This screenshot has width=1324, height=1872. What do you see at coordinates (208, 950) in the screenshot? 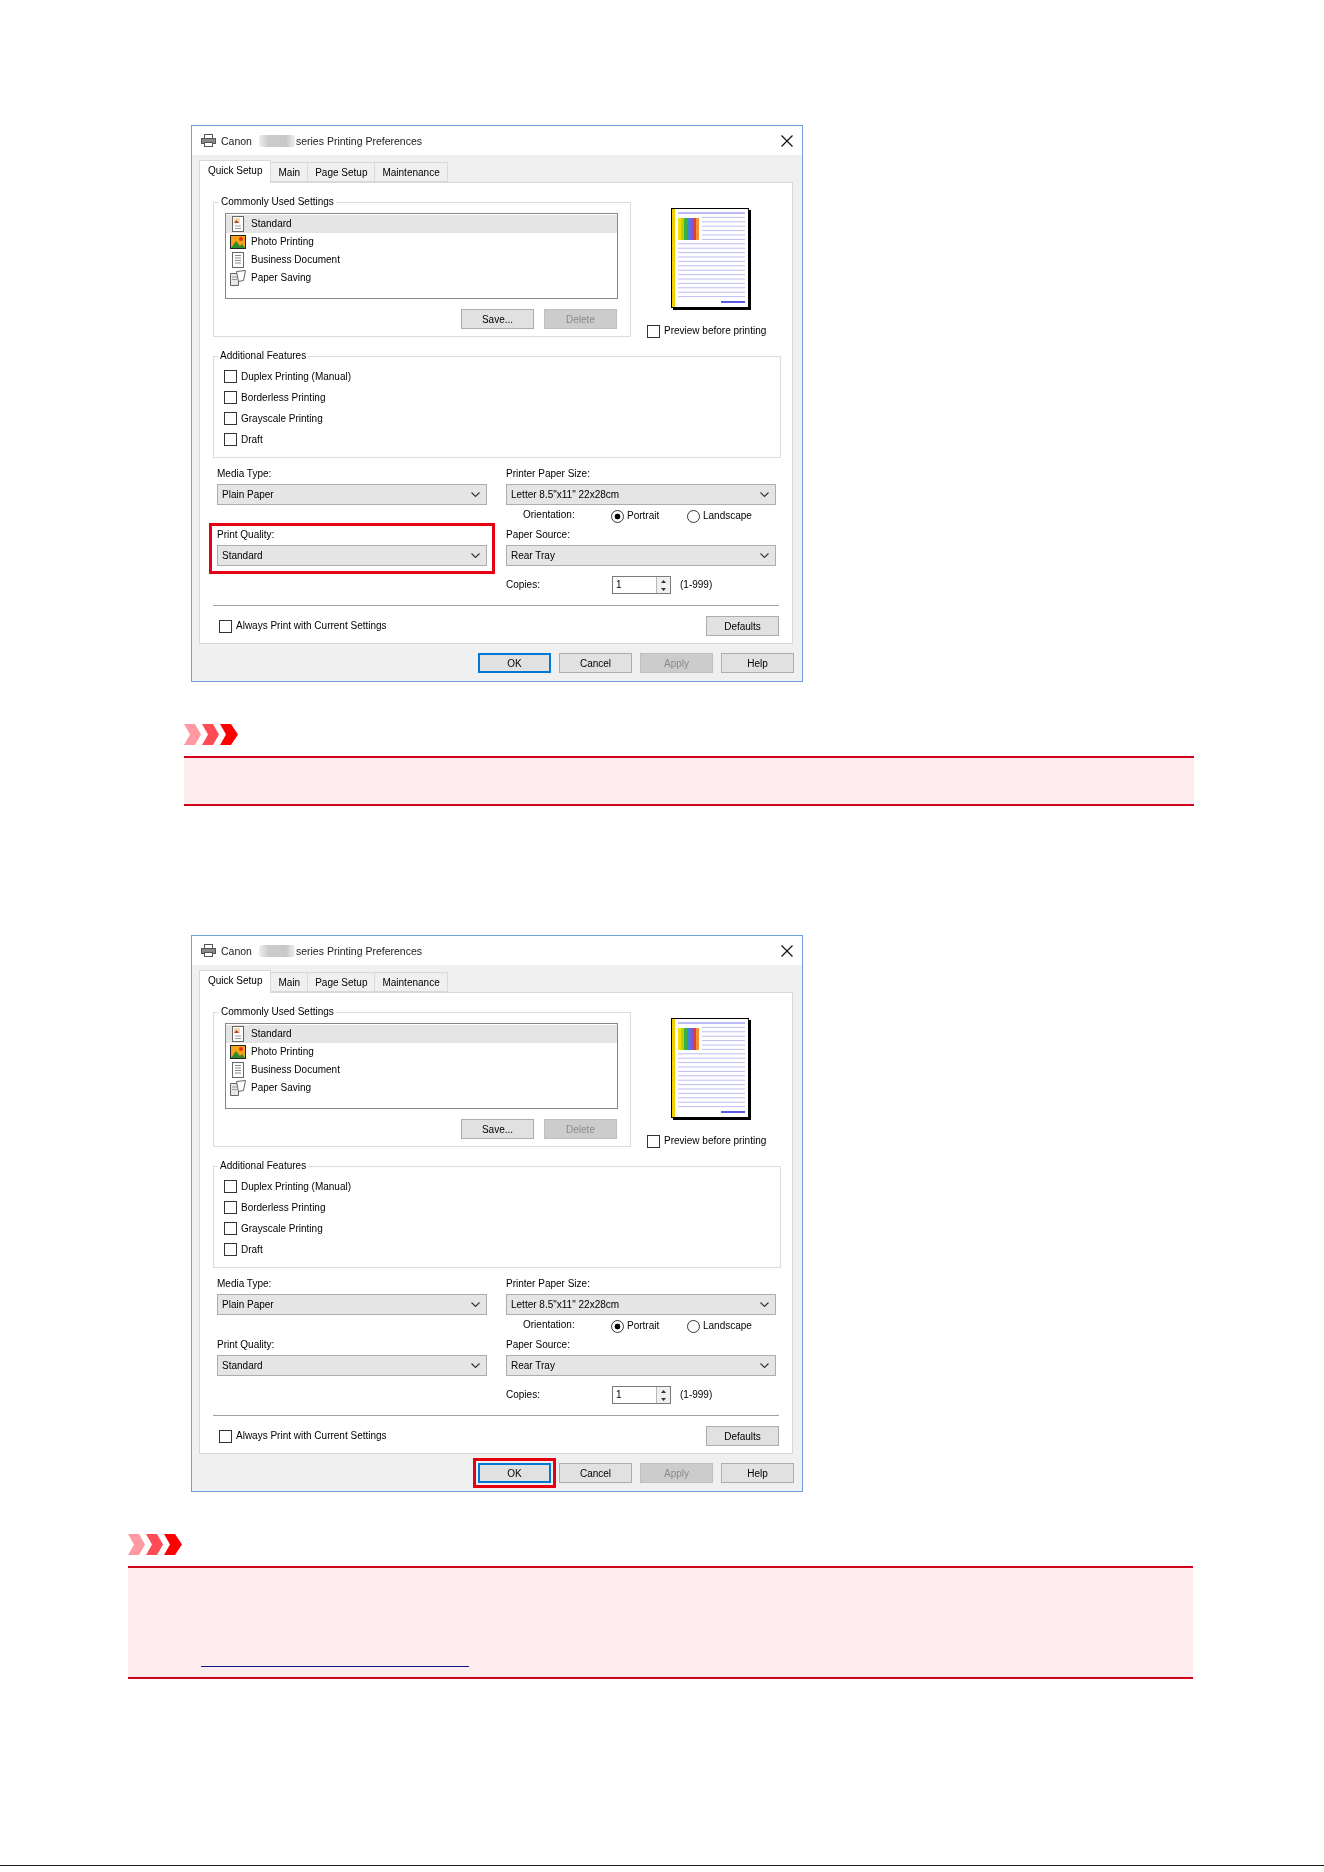
I see `printer-icon` at bounding box center [208, 950].